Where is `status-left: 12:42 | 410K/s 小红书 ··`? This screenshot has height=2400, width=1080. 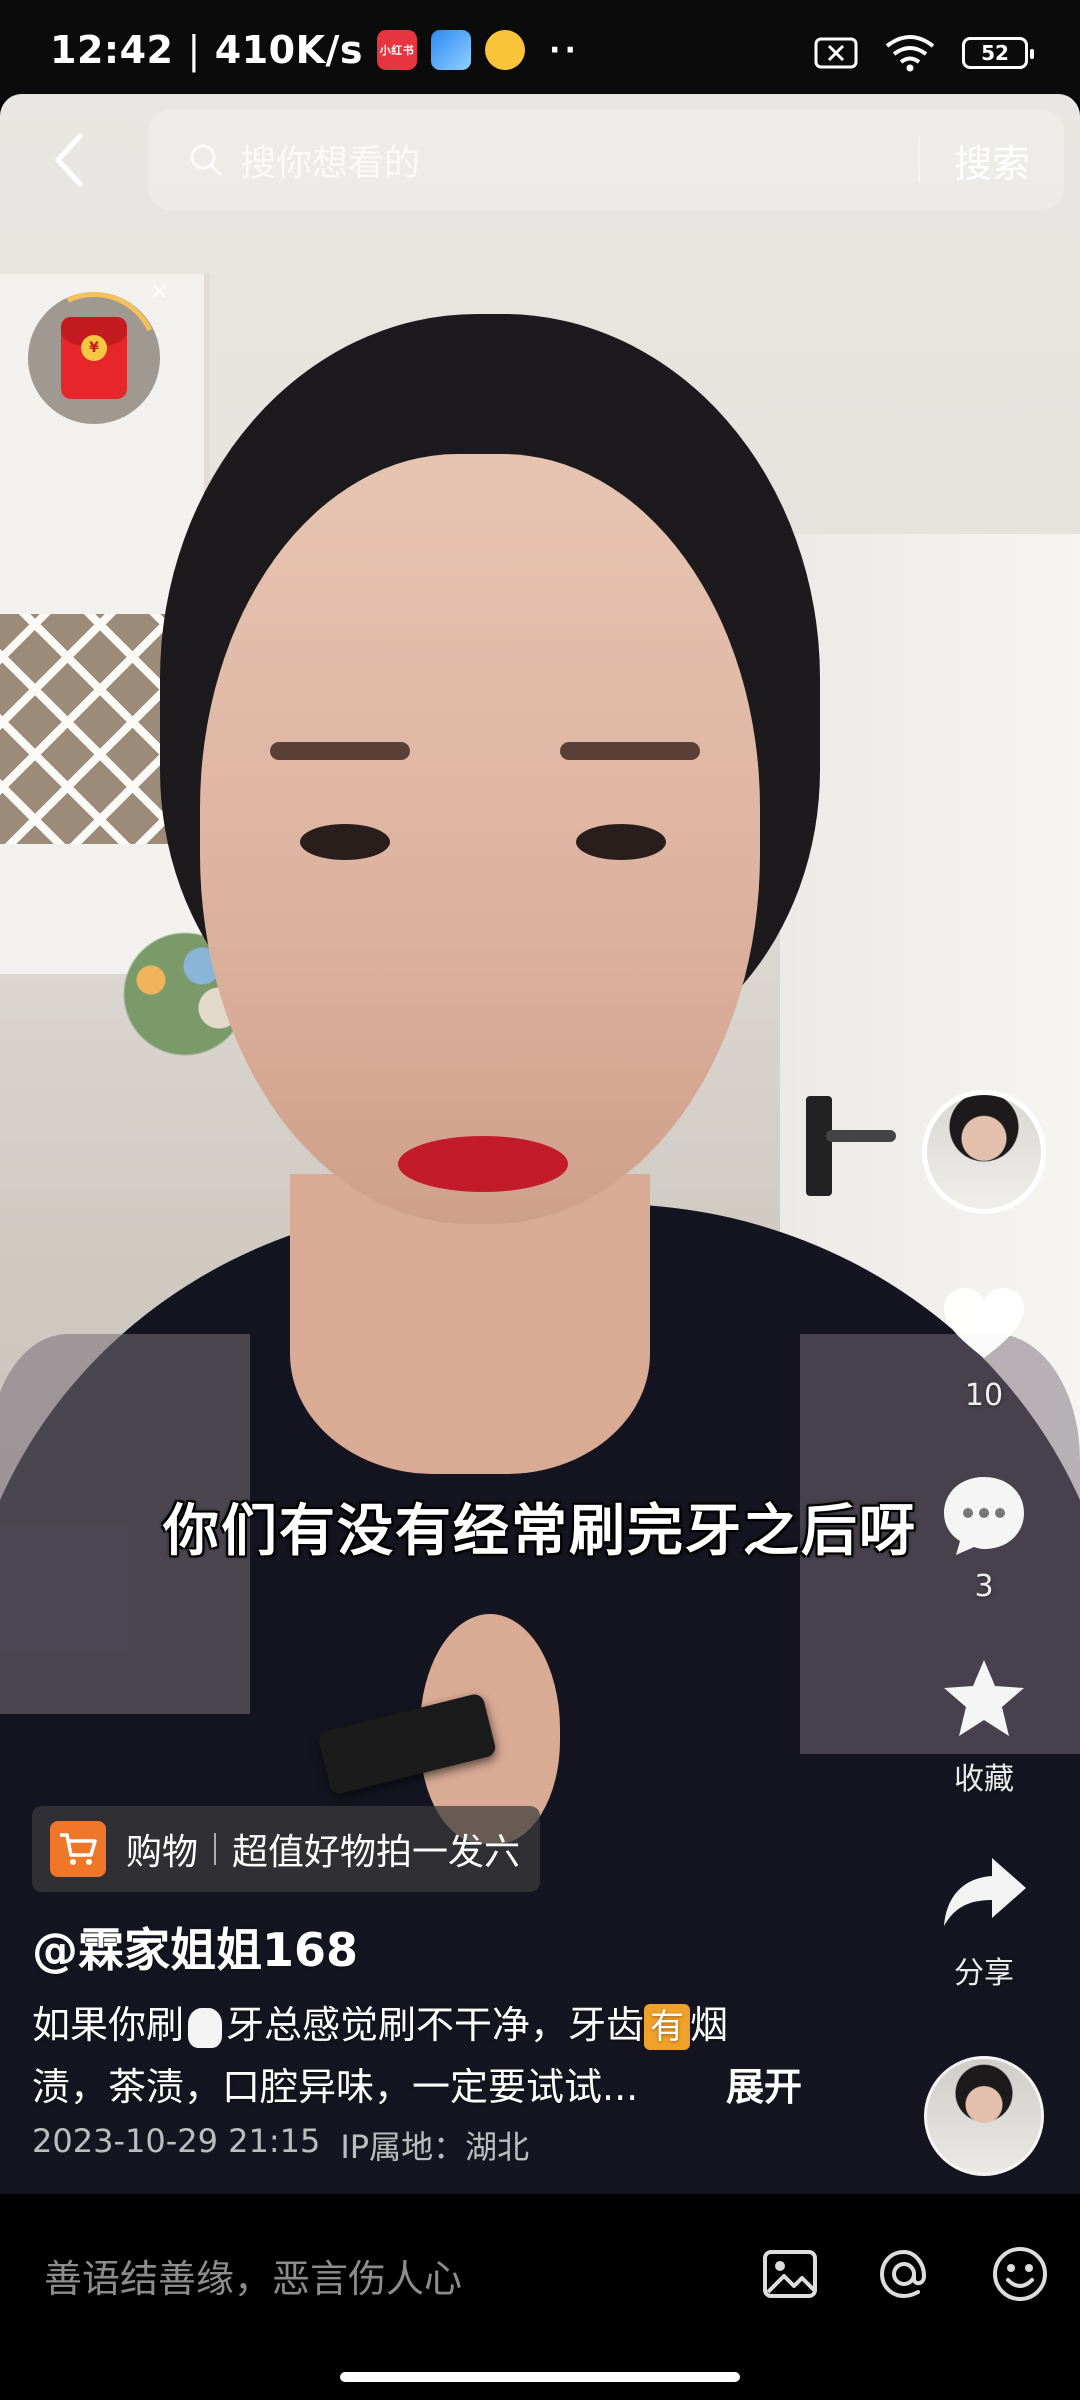
status-left: 12:42 | 410K/s 小红书 ·· is located at coordinates (315, 50).